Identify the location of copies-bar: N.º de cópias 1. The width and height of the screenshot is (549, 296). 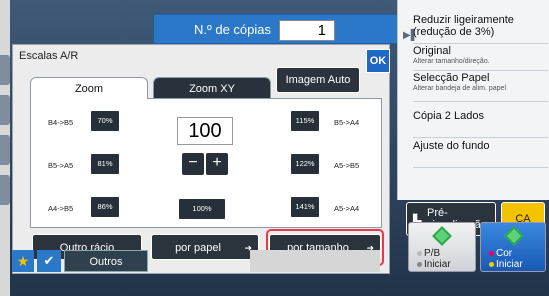
(275, 29).